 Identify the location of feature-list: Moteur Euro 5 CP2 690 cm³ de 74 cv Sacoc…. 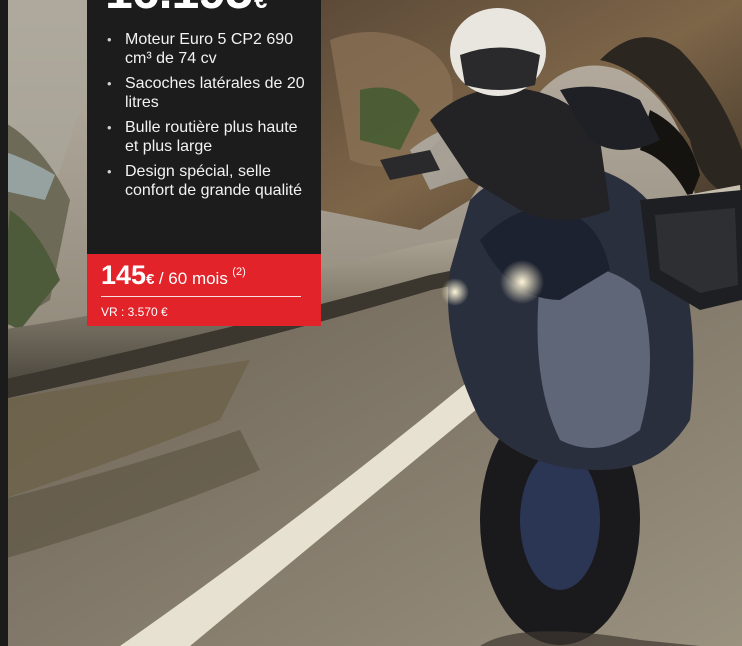
(207, 118).